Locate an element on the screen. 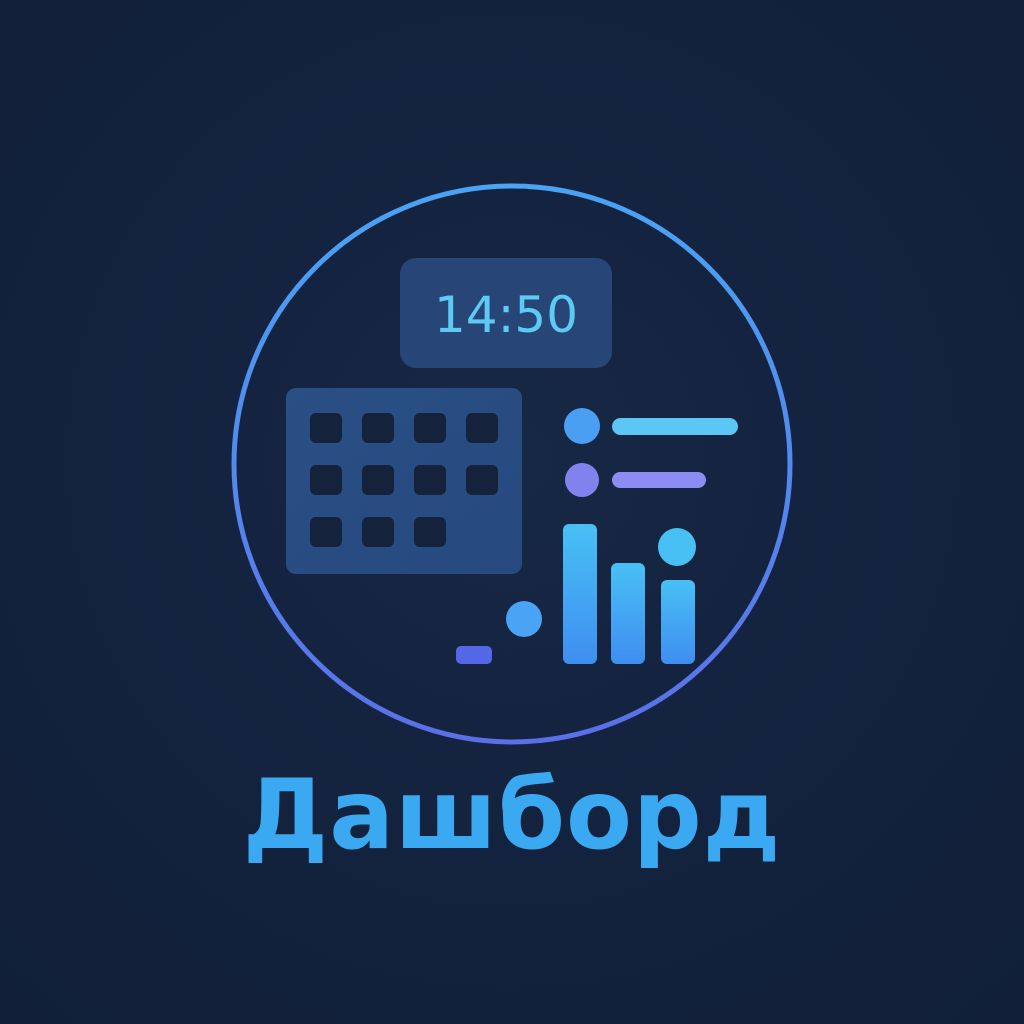 This screenshot has height=1024, width=1024. clock-time: 14:50 is located at coordinates (506, 315).